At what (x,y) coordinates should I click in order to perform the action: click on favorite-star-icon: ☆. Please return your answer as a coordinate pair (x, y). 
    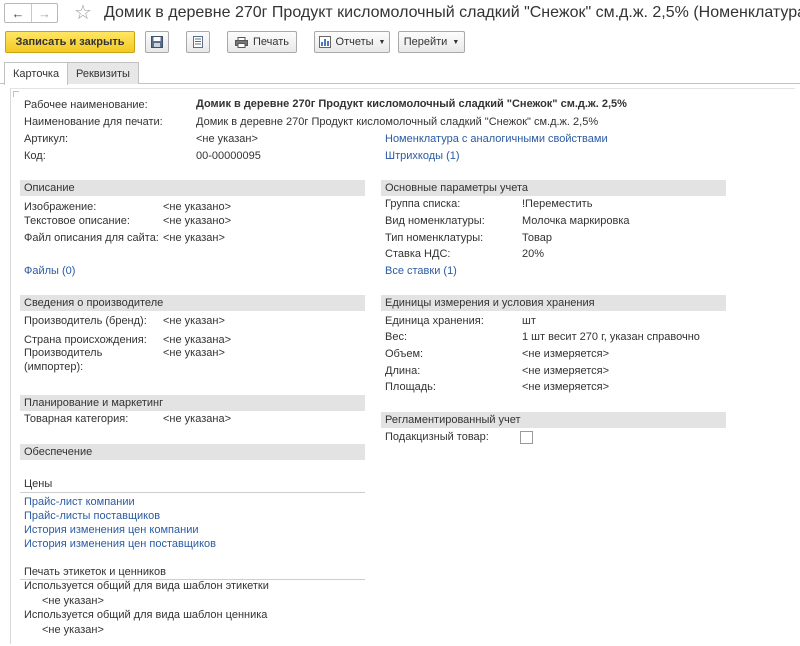
    Looking at the image, I should click on (83, 13).